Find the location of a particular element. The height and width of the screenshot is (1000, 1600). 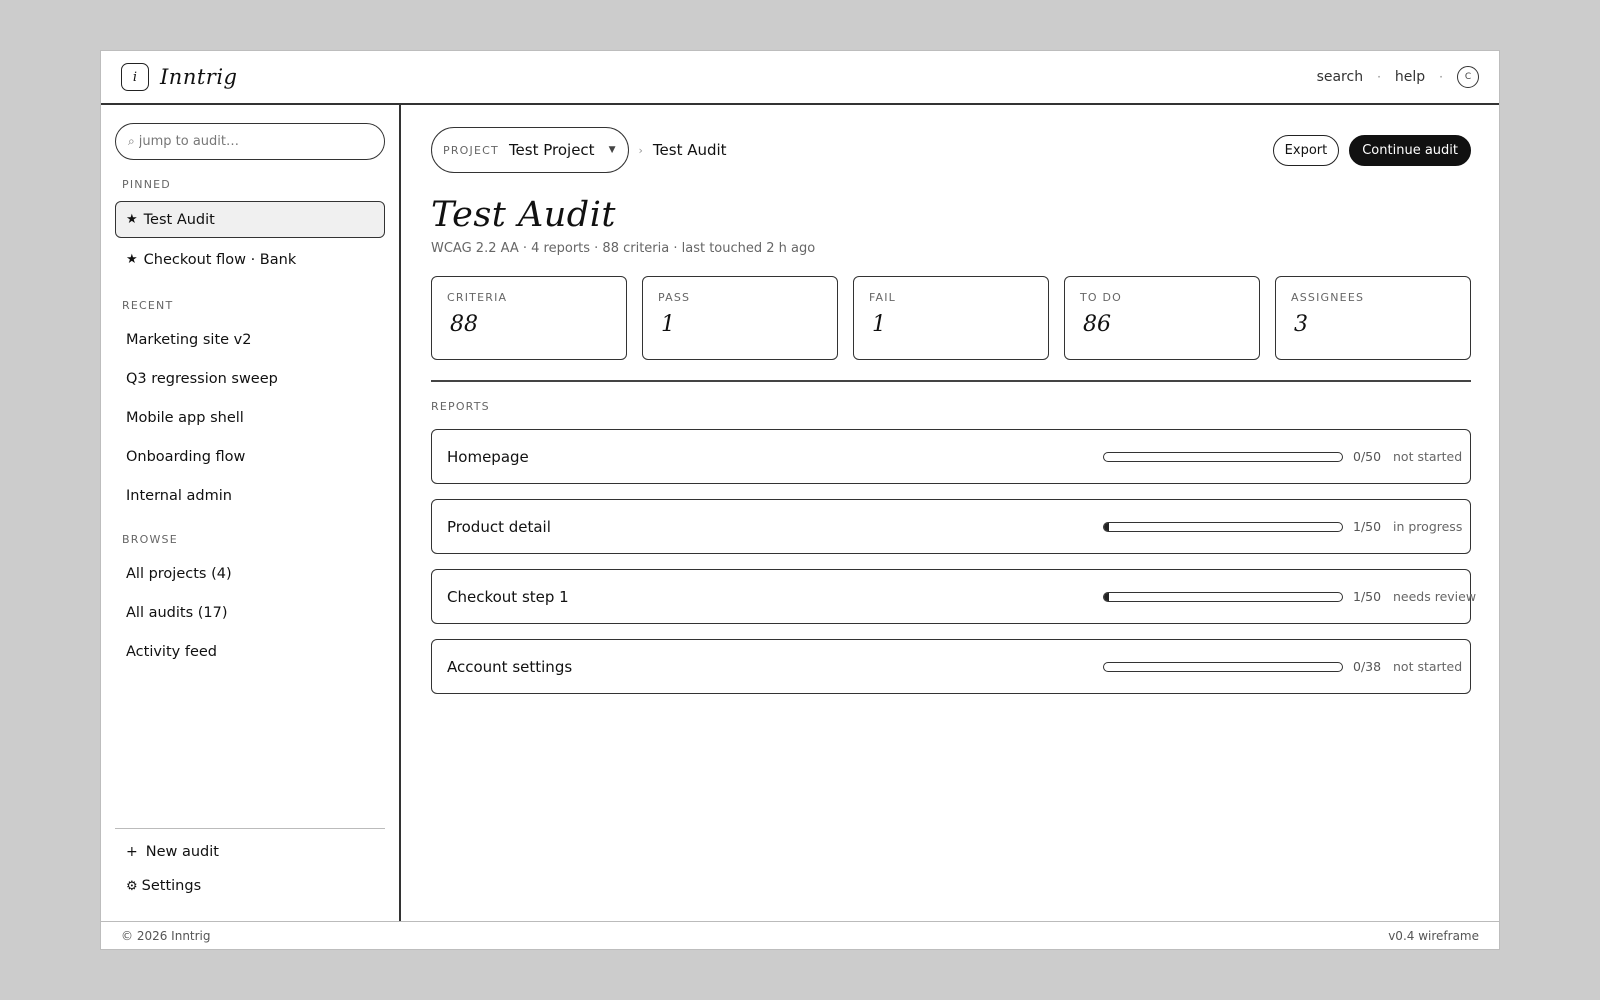

sidebar-item-internal-admin: Internal admin is located at coordinates (250, 496).